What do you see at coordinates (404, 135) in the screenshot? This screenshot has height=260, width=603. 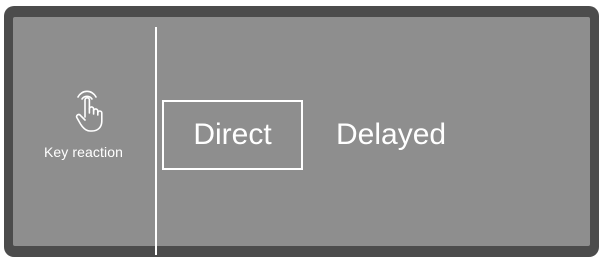 I see `option-delayed: Delayed` at bounding box center [404, 135].